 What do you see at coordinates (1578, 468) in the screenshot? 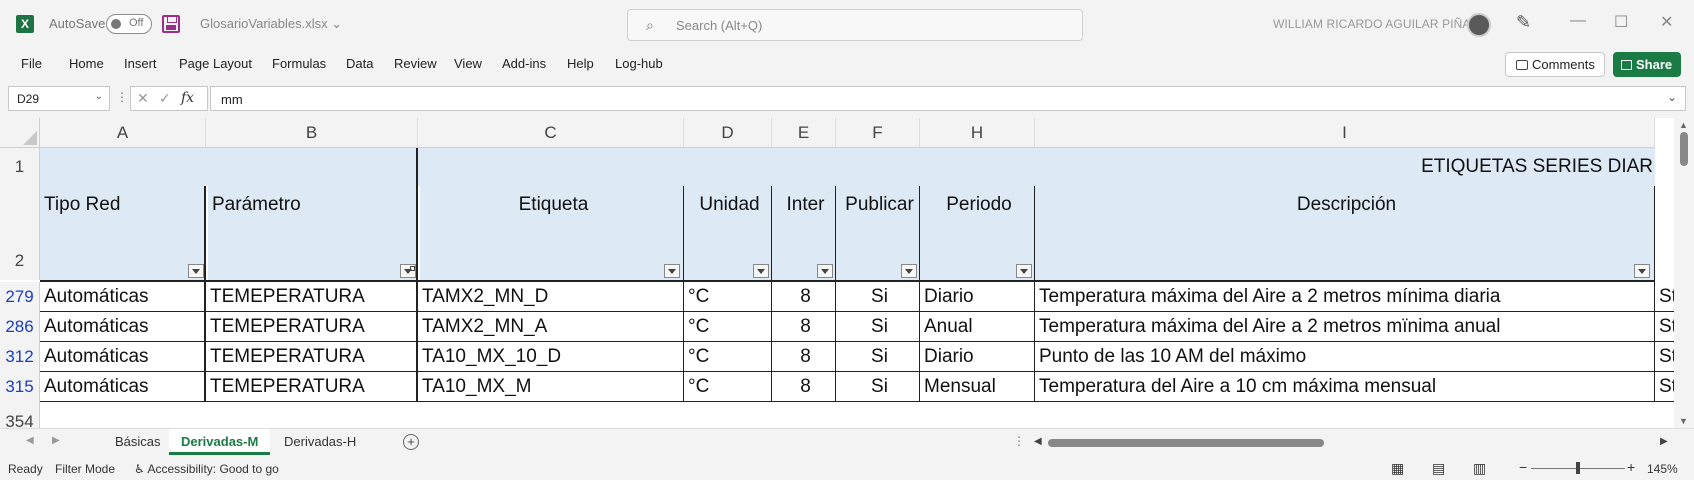
I see `zoom-slider-thumb` at bounding box center [1578, 468].